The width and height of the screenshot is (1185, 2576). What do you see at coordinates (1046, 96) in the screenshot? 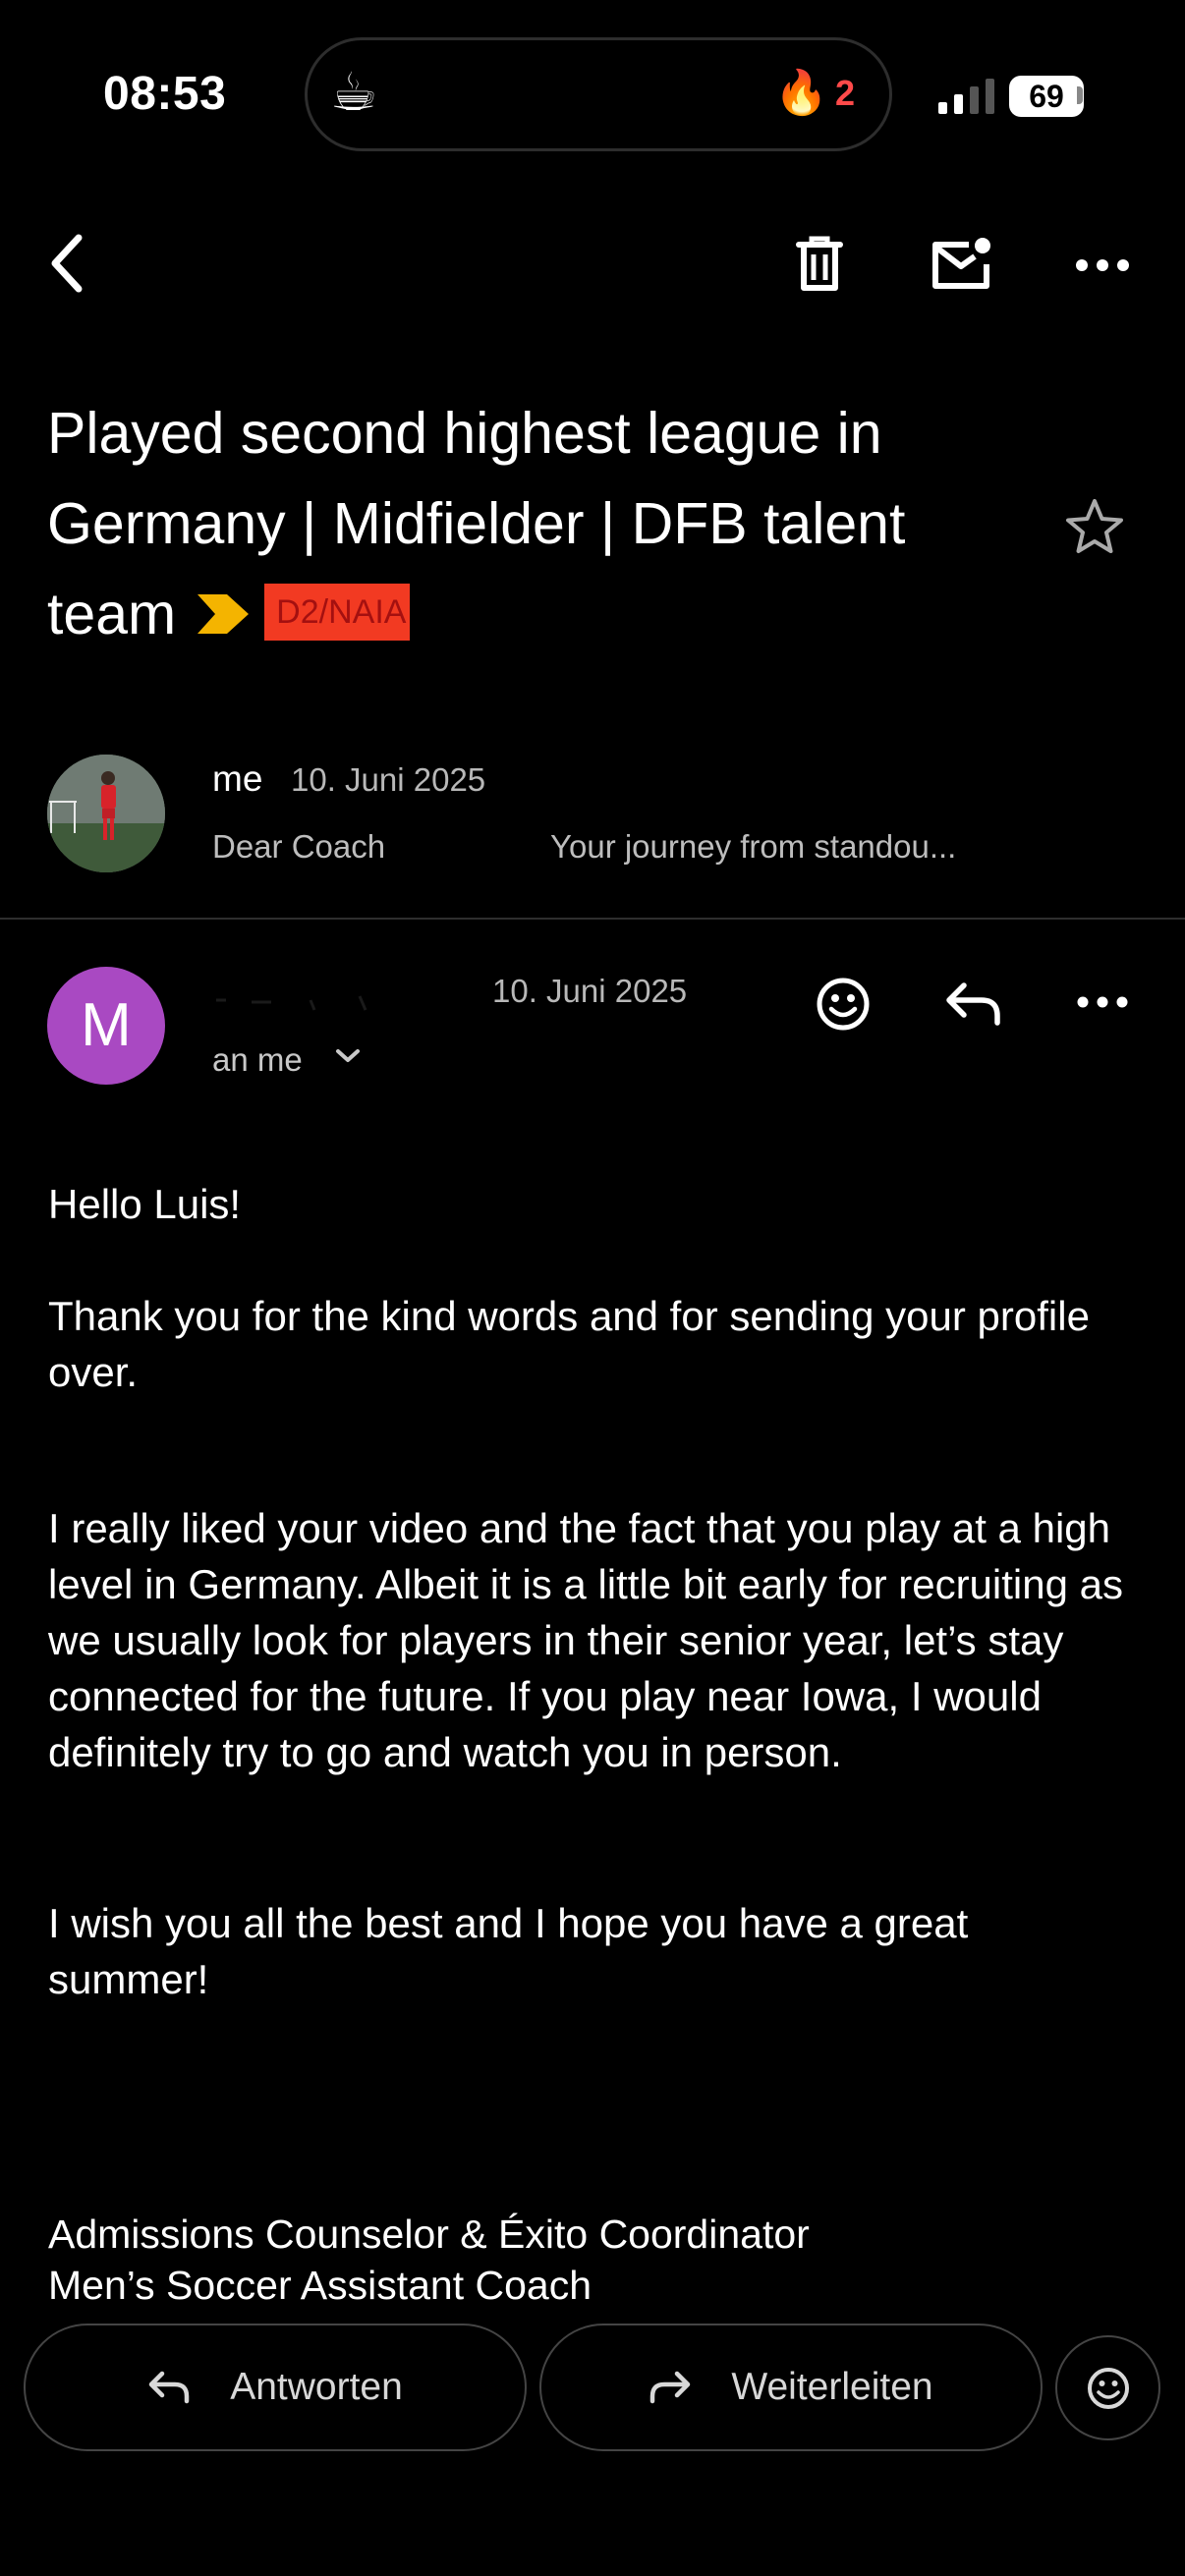
I see `battery-indicator: 69` at bounding box center [1046, 96].